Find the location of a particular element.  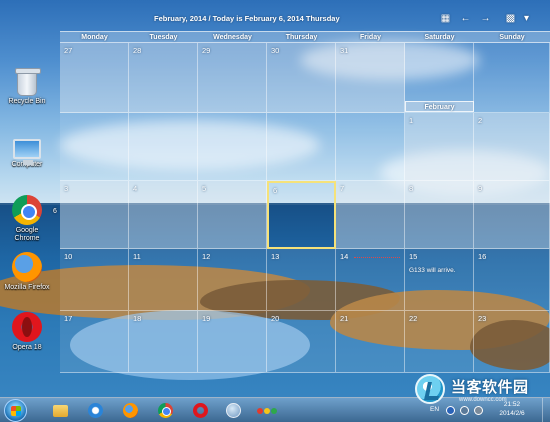

day-number: 3 is located at coordinates (66, 188).